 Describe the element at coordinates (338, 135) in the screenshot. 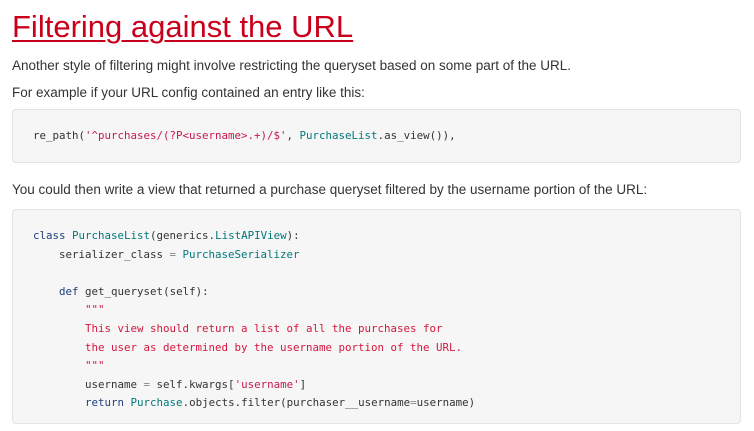

I see `code-class-name: PurchaseList` at that location.